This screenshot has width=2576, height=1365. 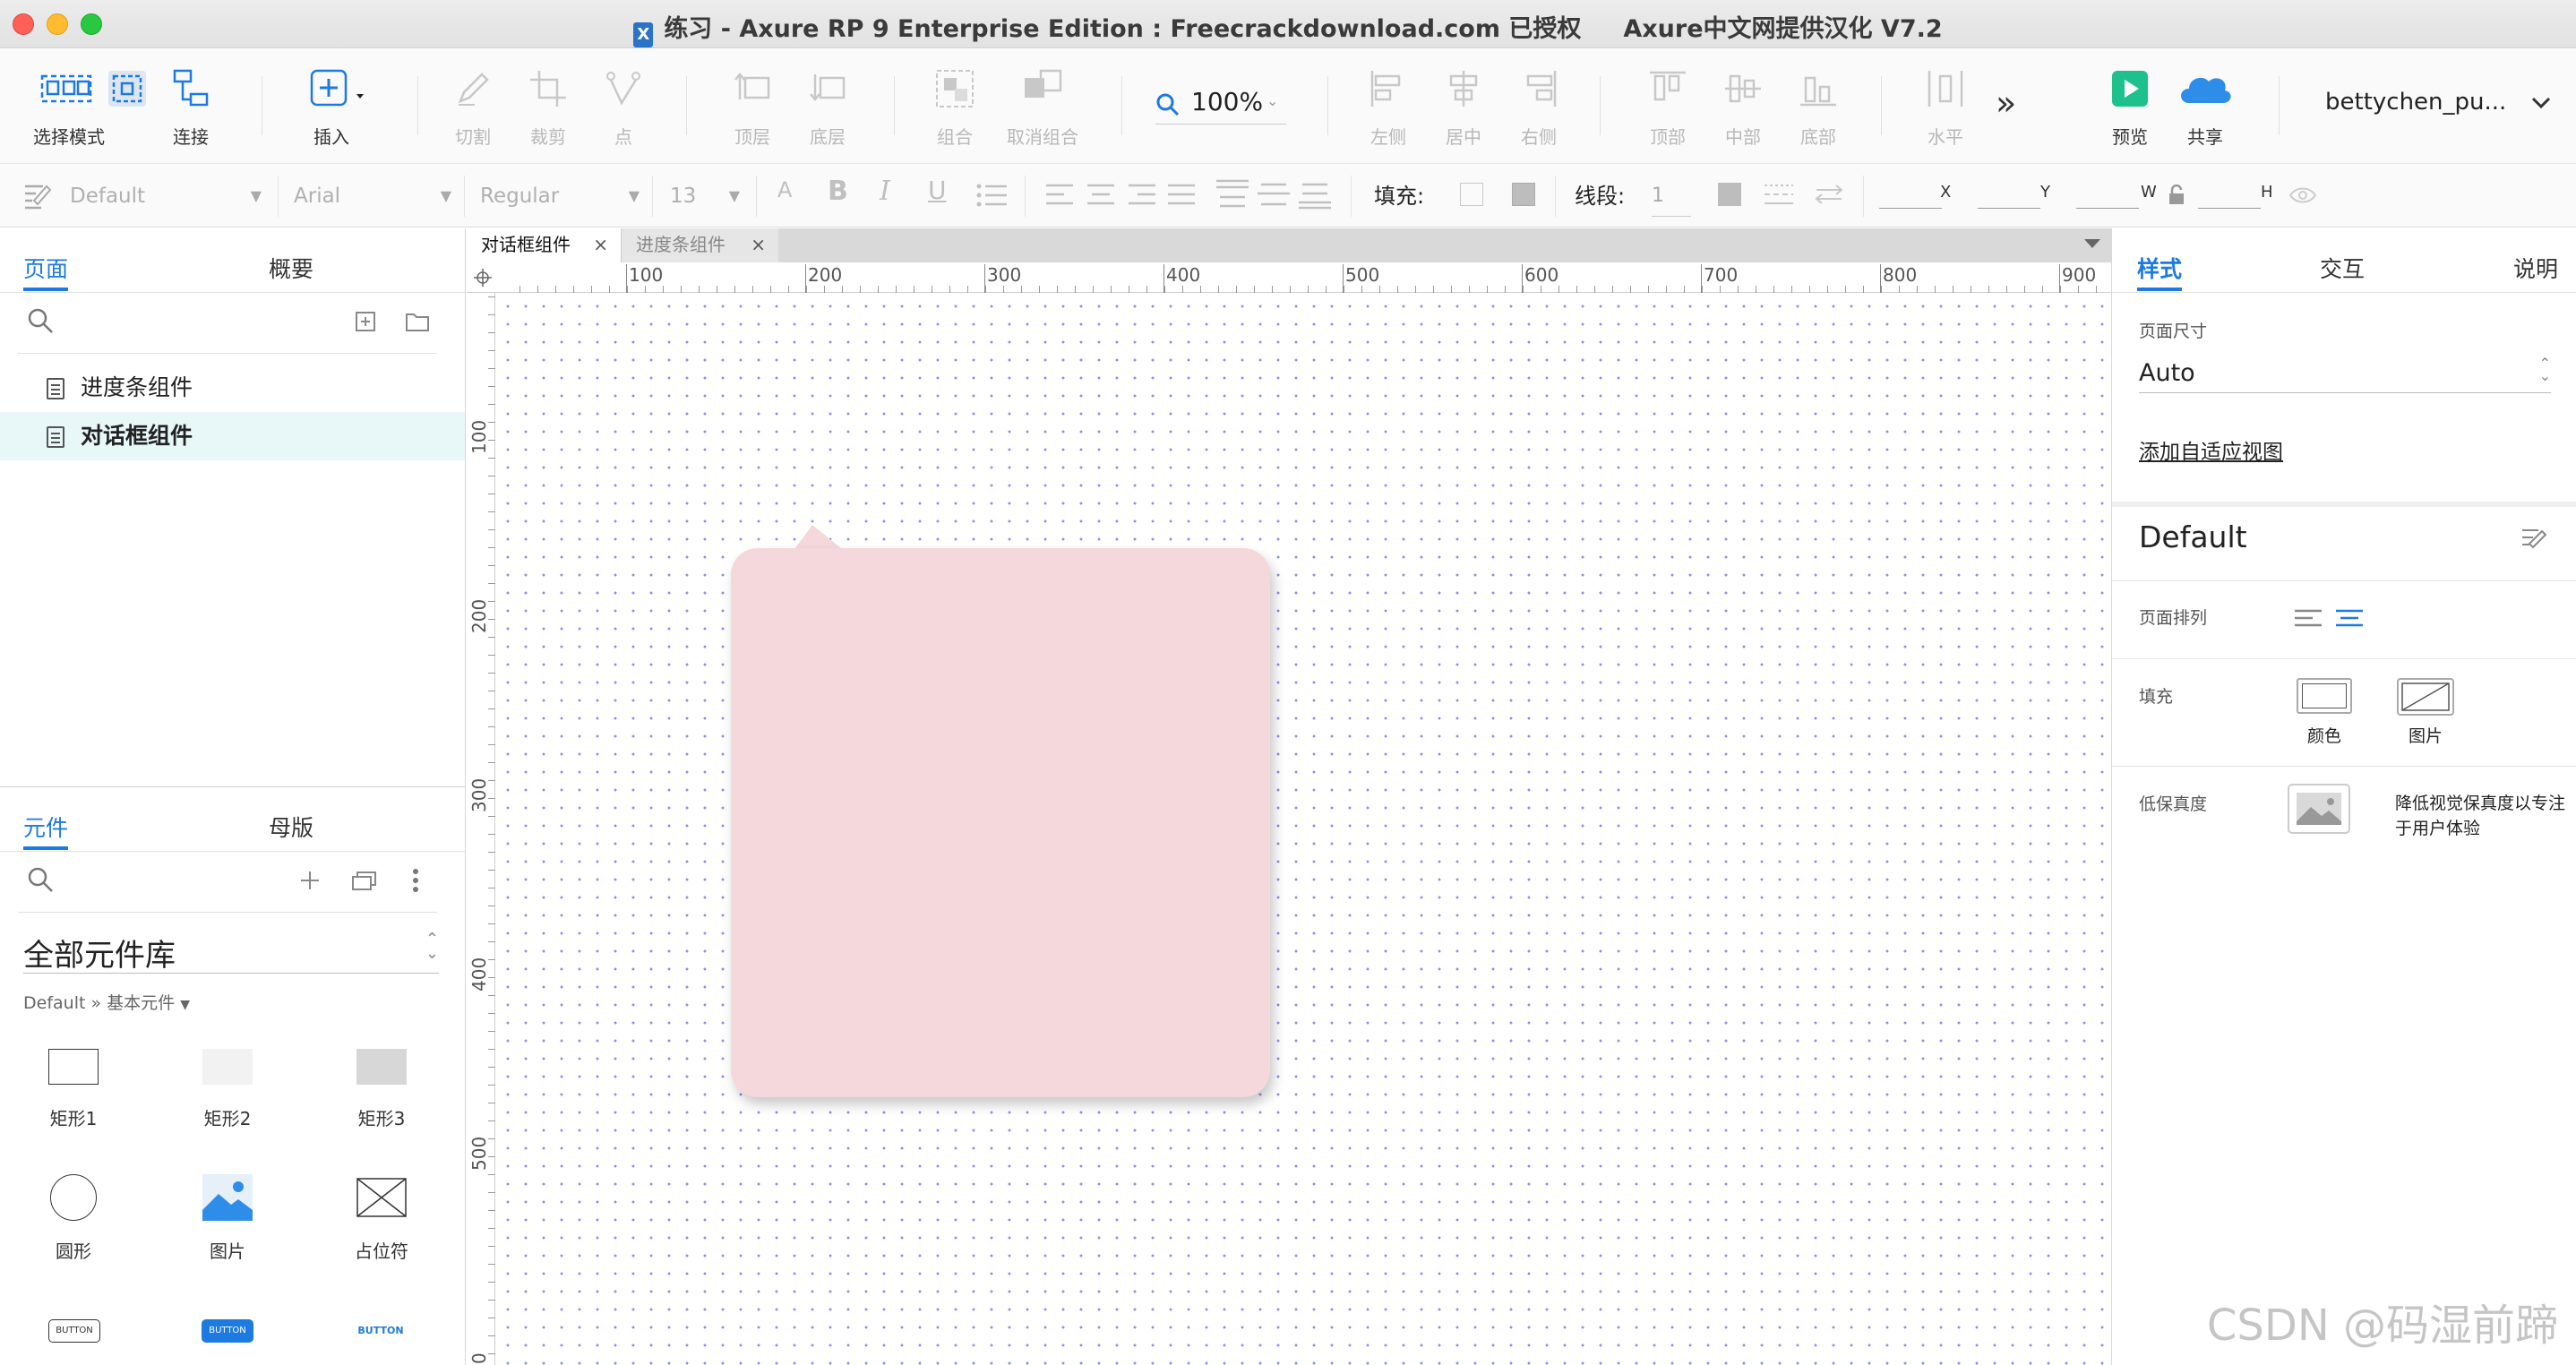 I want to click on unlock-icon, so click(x=2176, y=195).